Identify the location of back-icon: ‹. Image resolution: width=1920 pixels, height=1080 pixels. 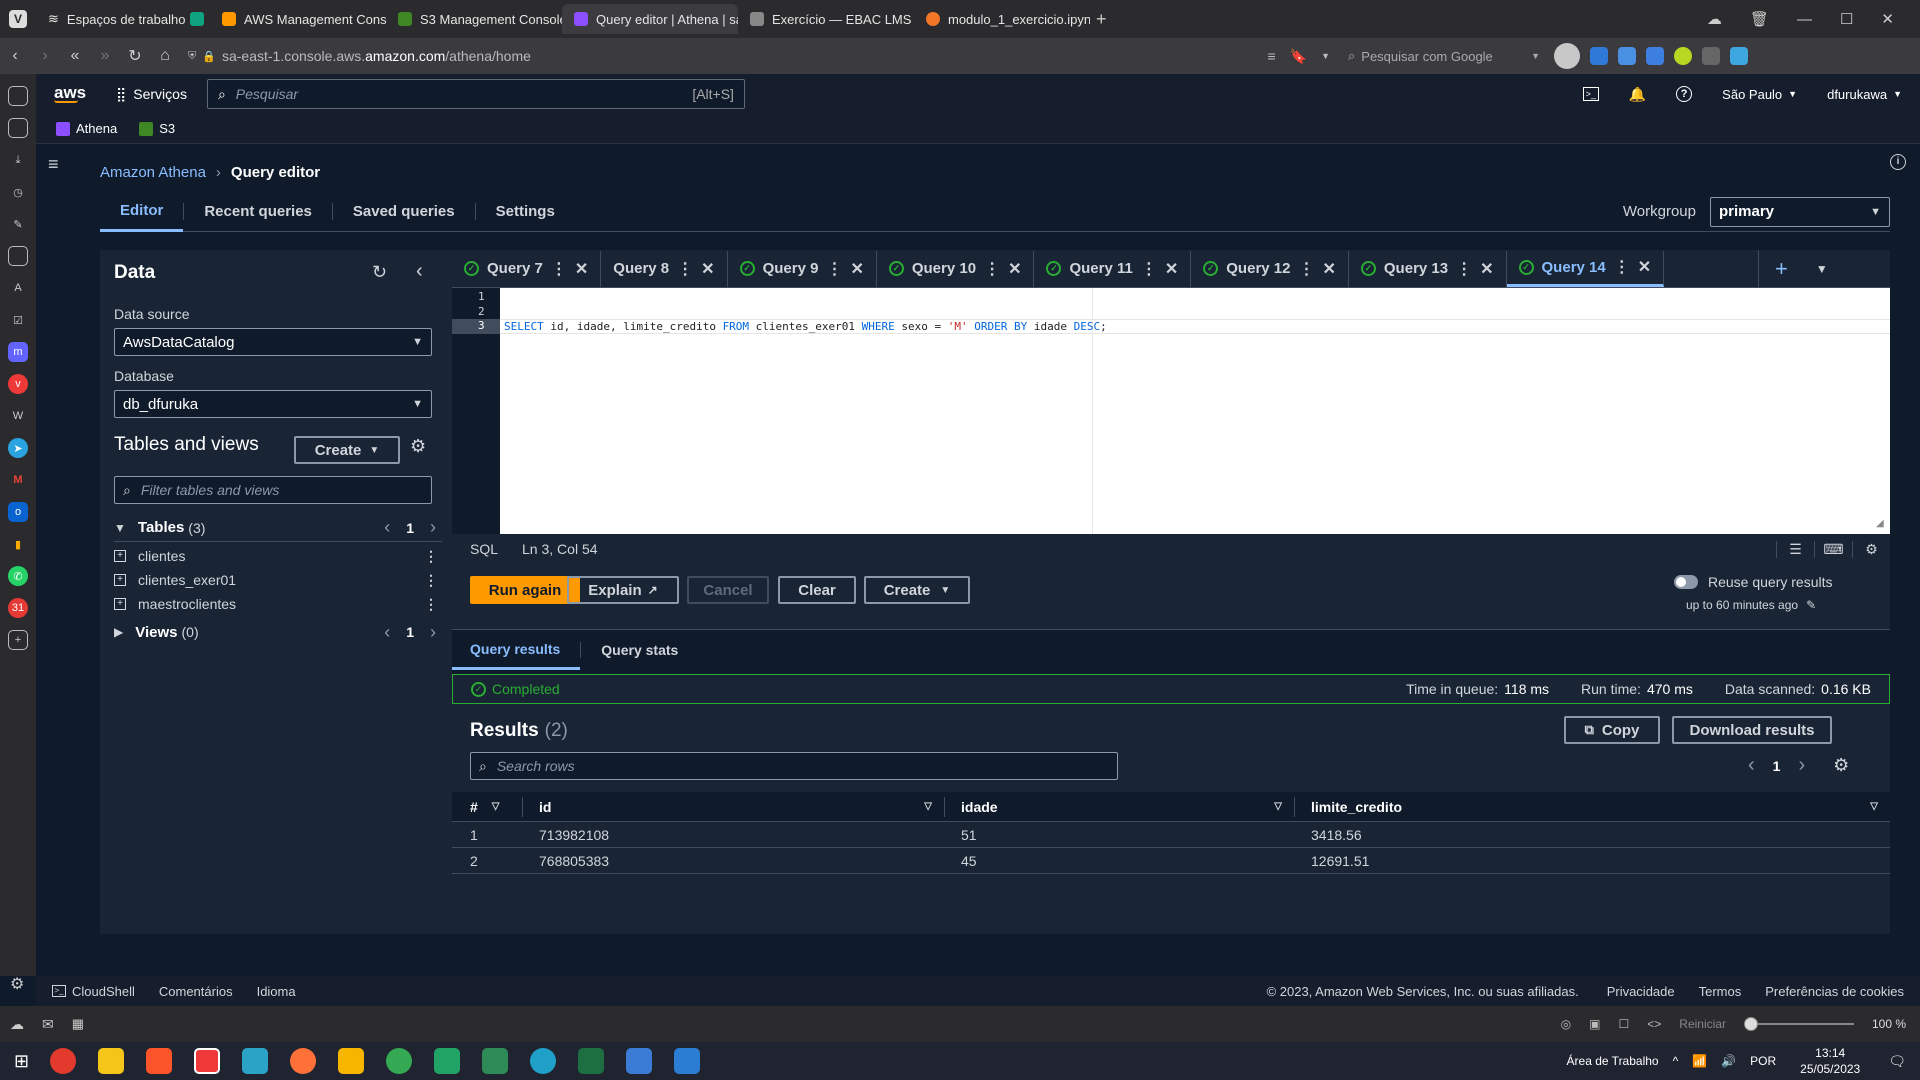
(15, 56).